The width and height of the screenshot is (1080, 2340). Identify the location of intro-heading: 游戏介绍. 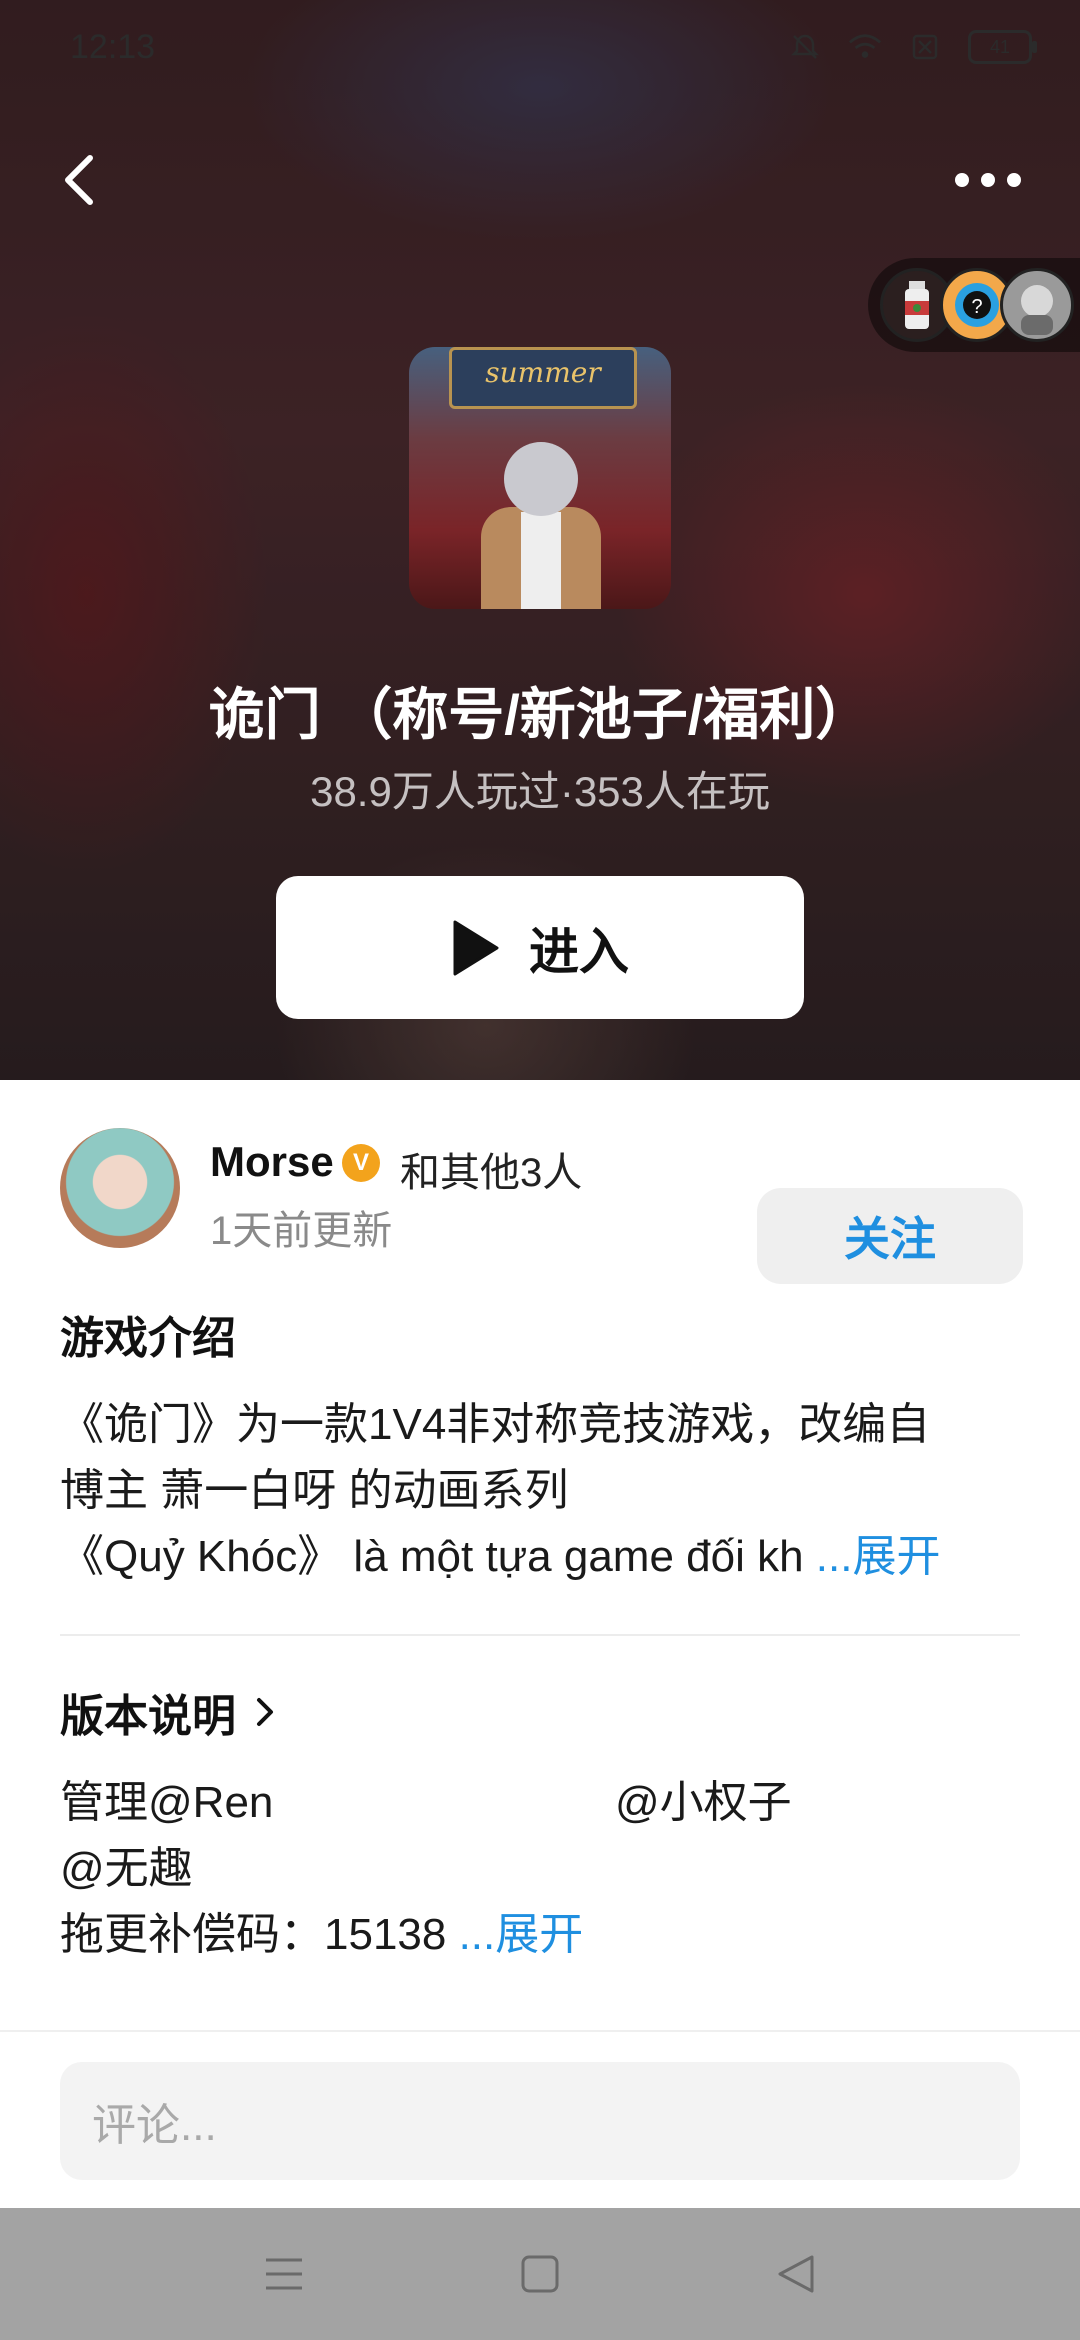
(148, 1338).